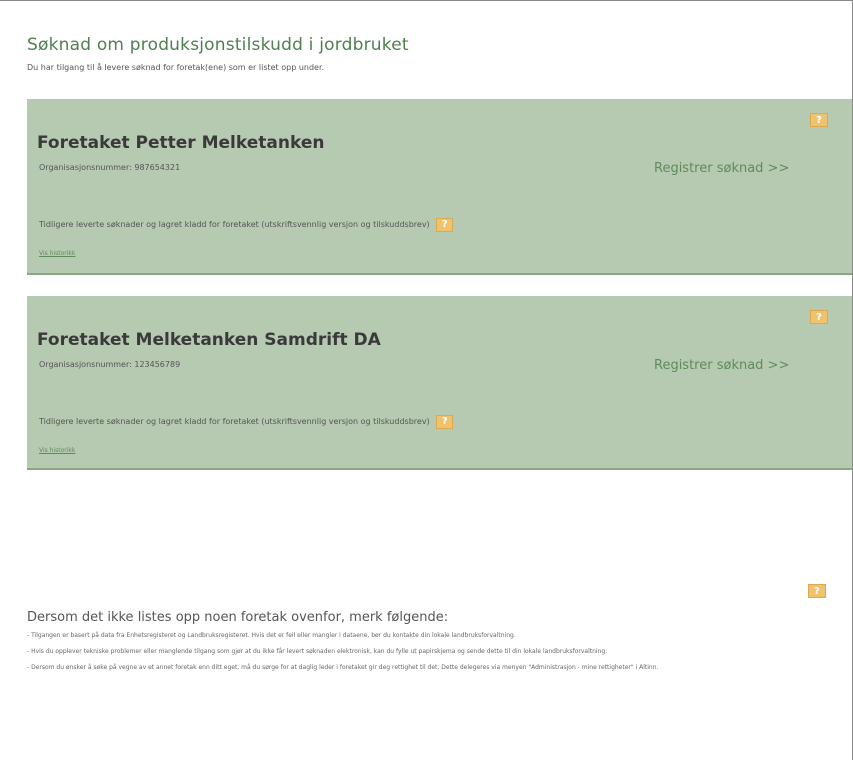 The image size is (853, 760). Describe the element at coordinates (181, 143) in the screenshot. I see `company-name: Foretaket Petter Melketanken` at that location.